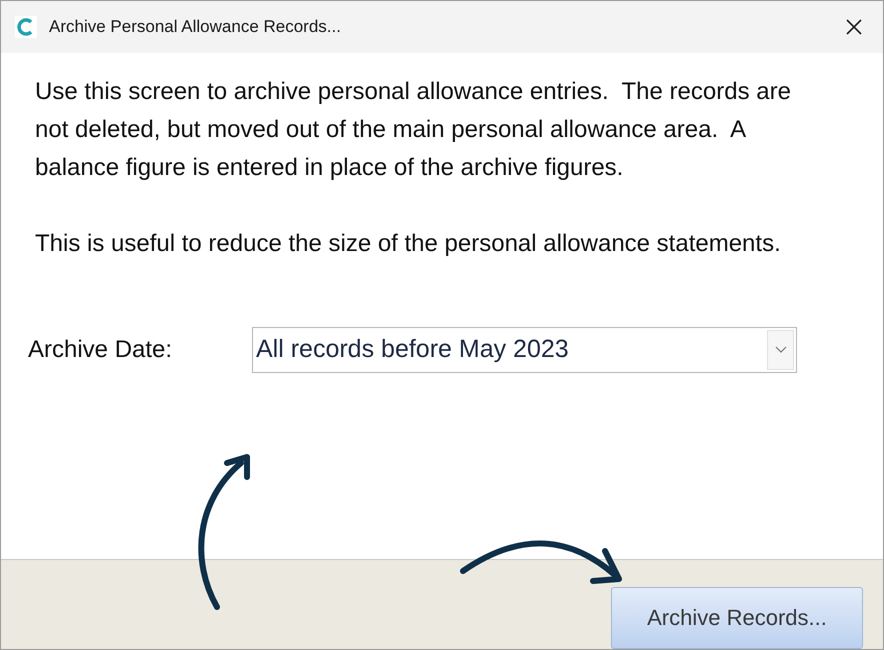 The height and width of the screenshot is (650, 884). Describe the element at coordinates (413, 130) in the screenshot. I see `instruction-text: Use this screen to archive personal allowance entries. The records are not deleted, but moved out of the main personal allowance area. A balance figure is entered in place of the archive figures.` at that location.